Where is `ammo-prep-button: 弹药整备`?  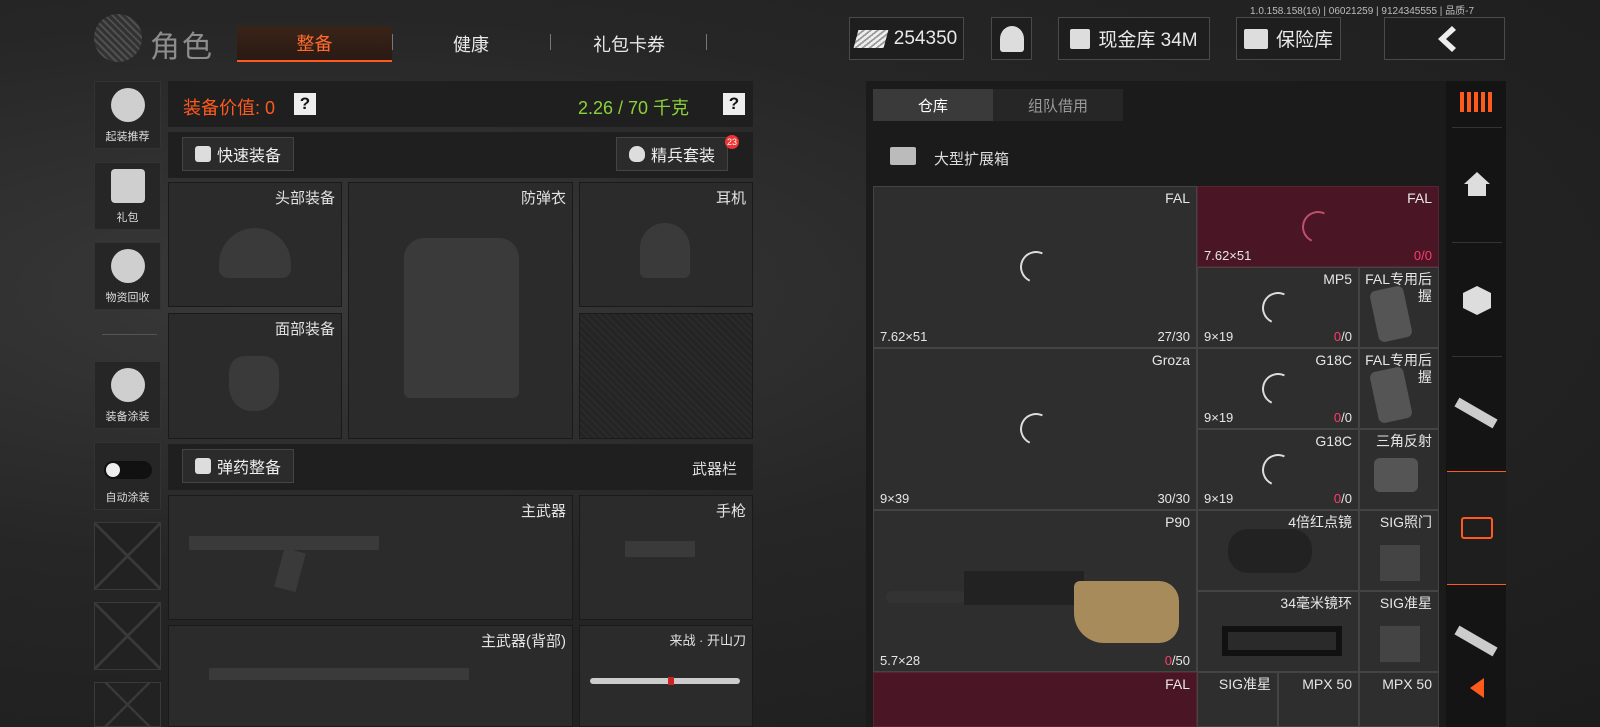
ammo-prep-button: 弹药整备 is located at coordinates (238, 466).